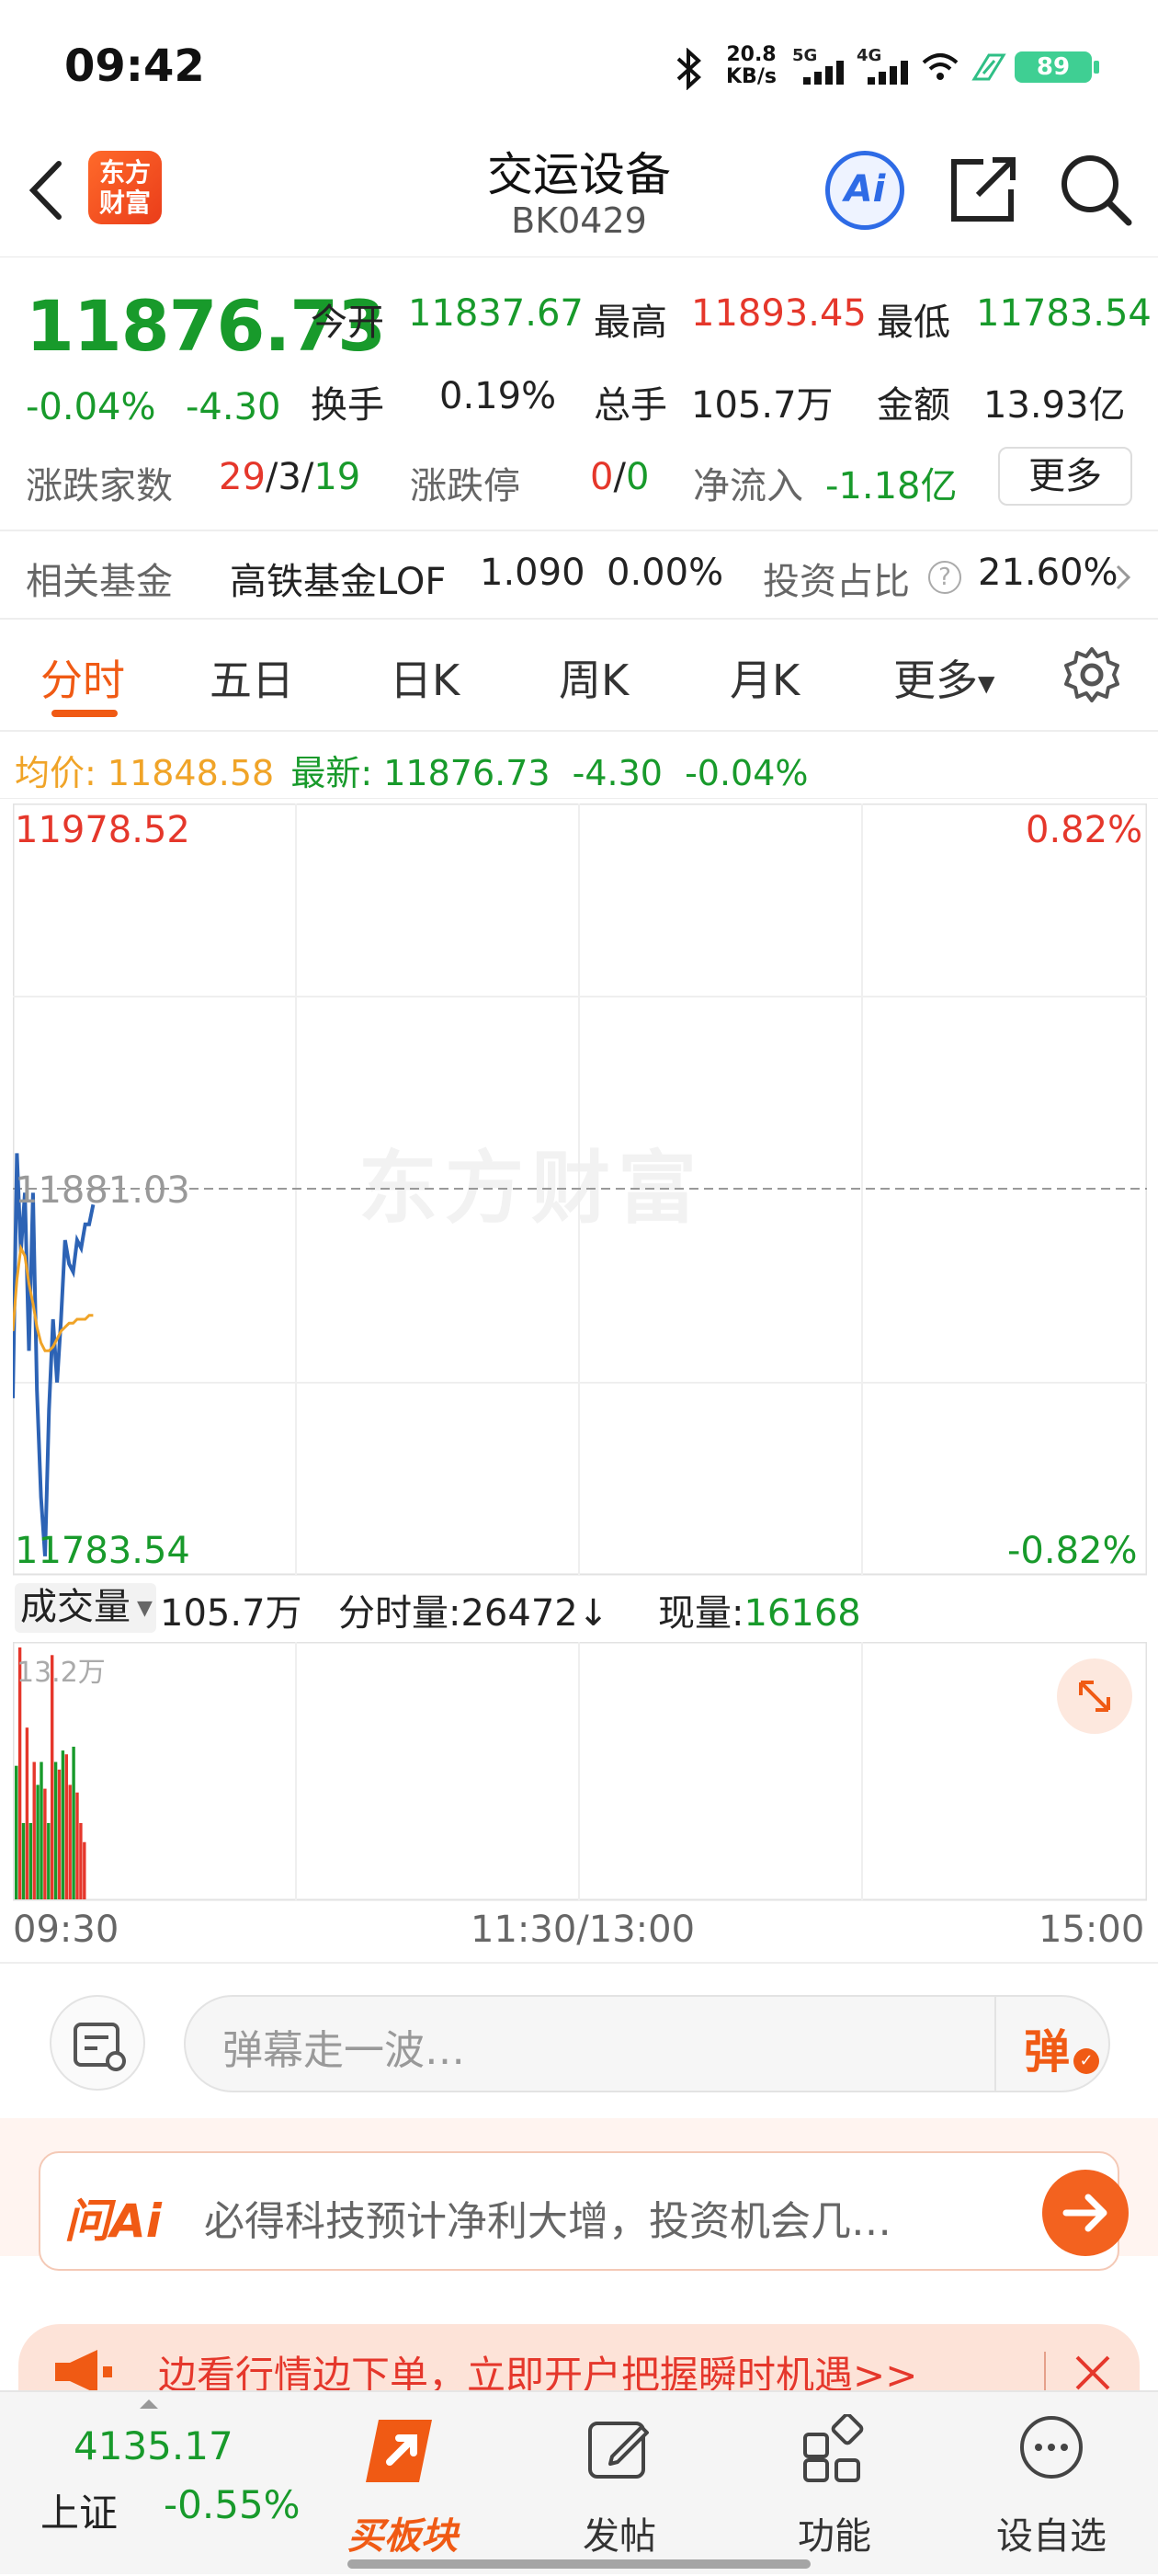 Image resolution: width=1158 pixels, height=2576 pixels. I want to click on investment-ratio-label: 投资占比, so click(836, 582).